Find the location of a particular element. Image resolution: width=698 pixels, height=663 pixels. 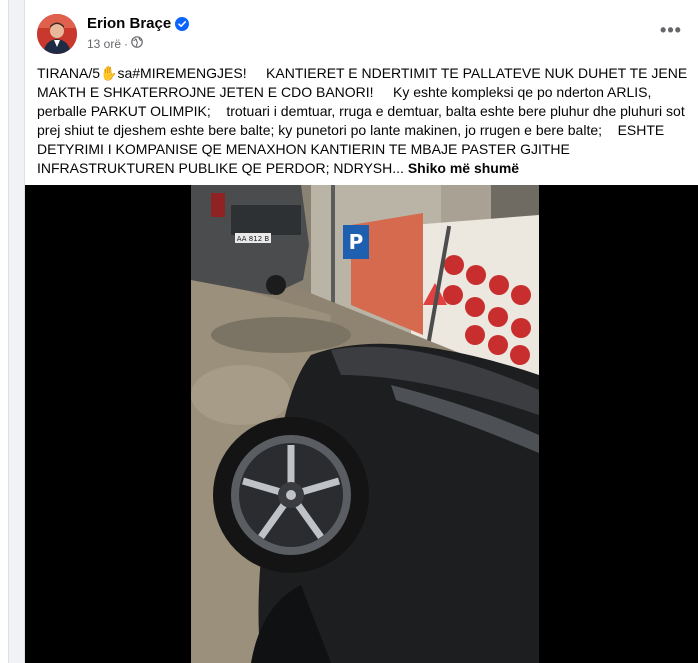

avatar-image is located at coordinates (57, 34).